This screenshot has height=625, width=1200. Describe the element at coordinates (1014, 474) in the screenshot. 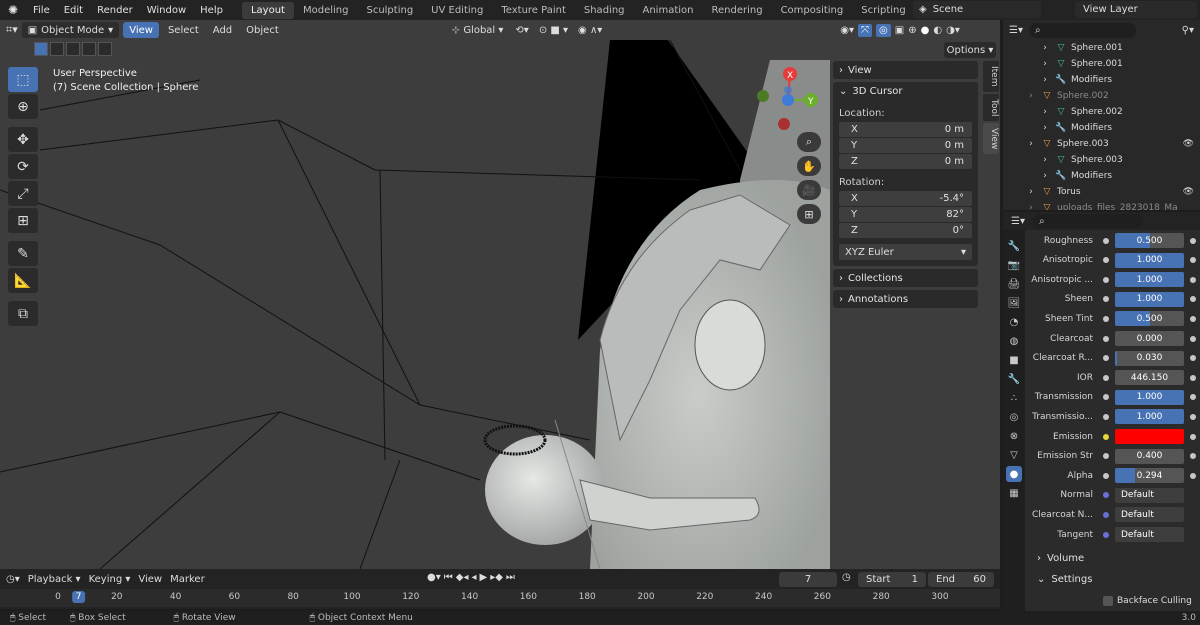

I see `material-tab-icon: ●` at that location.